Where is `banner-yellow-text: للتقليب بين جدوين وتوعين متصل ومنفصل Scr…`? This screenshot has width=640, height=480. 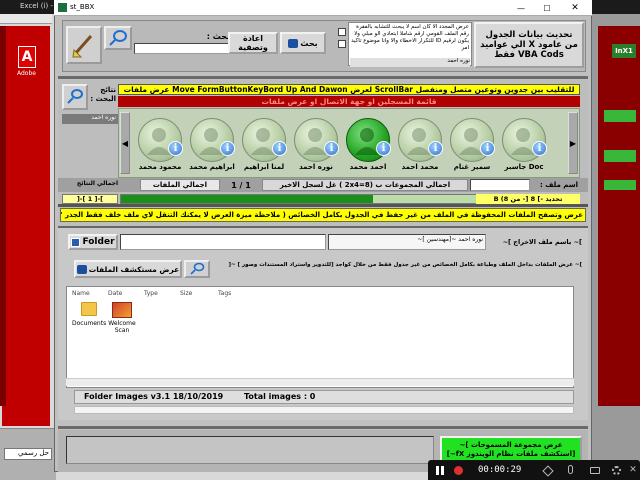 banner-yellow-text: للتقليب بين جدوين وتوعين متصل ومنفصل Scr… is located at coordinates (349, 89).